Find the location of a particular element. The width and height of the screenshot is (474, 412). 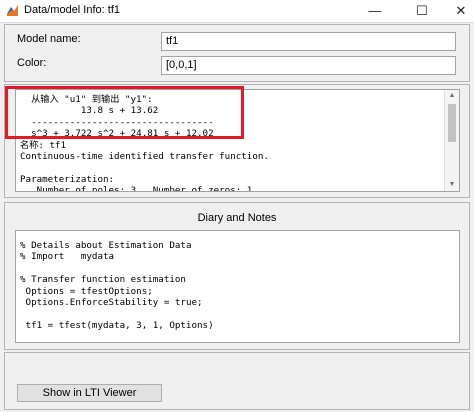

maximize-button: ☐ is located at coordinates (422, 11).